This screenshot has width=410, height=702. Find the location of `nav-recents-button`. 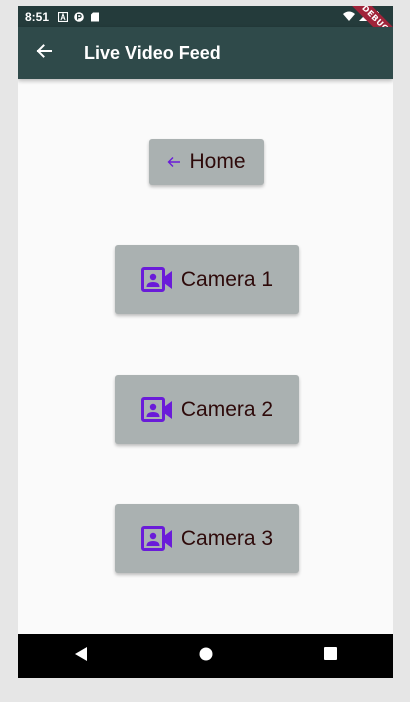

nav-recents-button is located at coordinates (331, 656).